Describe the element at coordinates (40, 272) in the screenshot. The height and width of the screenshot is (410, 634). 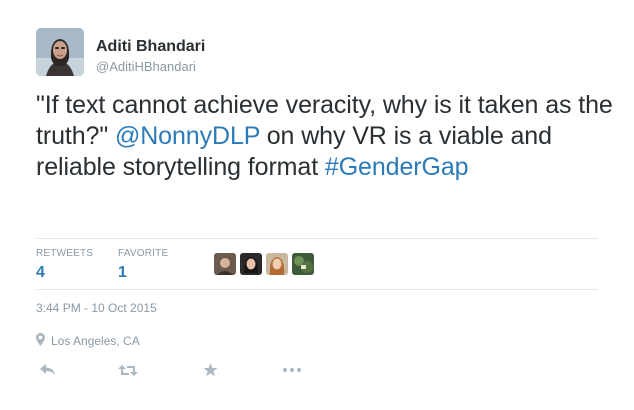
I see `retweets-count: 4` at that location.